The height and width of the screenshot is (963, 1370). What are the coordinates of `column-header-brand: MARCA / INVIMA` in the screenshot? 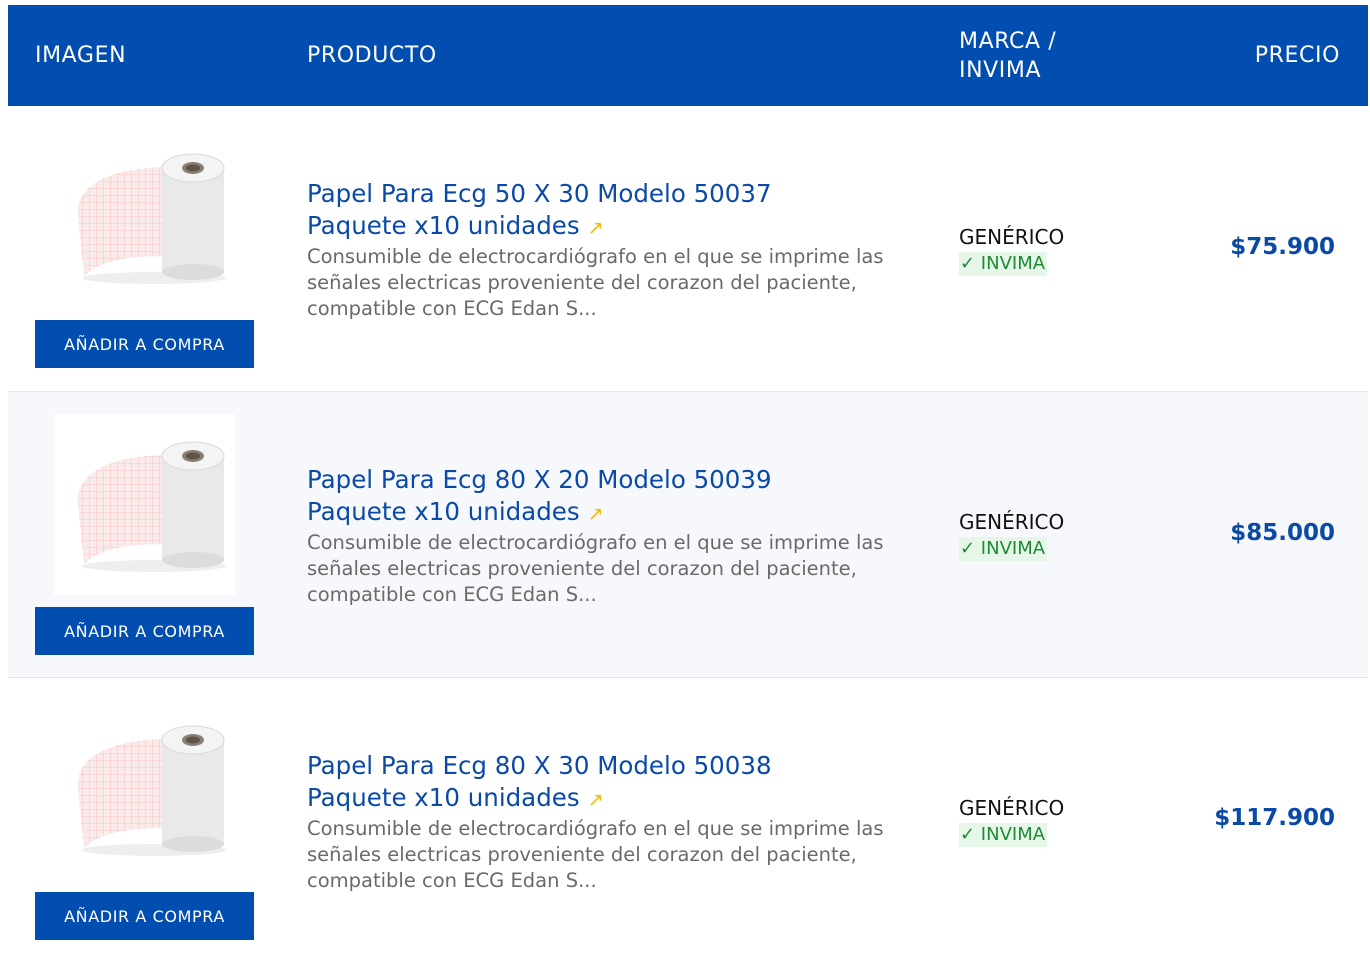 It's located at (1008, 56).